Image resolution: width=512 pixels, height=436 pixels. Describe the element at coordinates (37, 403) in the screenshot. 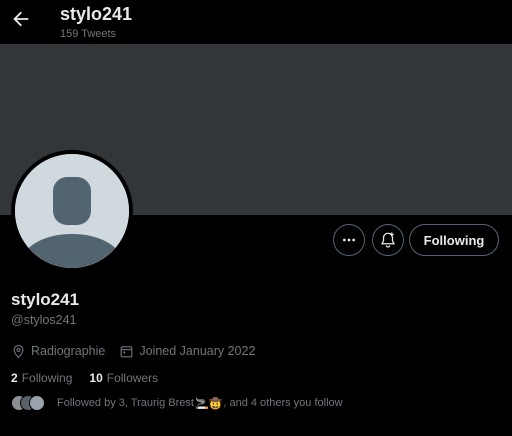

I see `follower-avatar` at that location.